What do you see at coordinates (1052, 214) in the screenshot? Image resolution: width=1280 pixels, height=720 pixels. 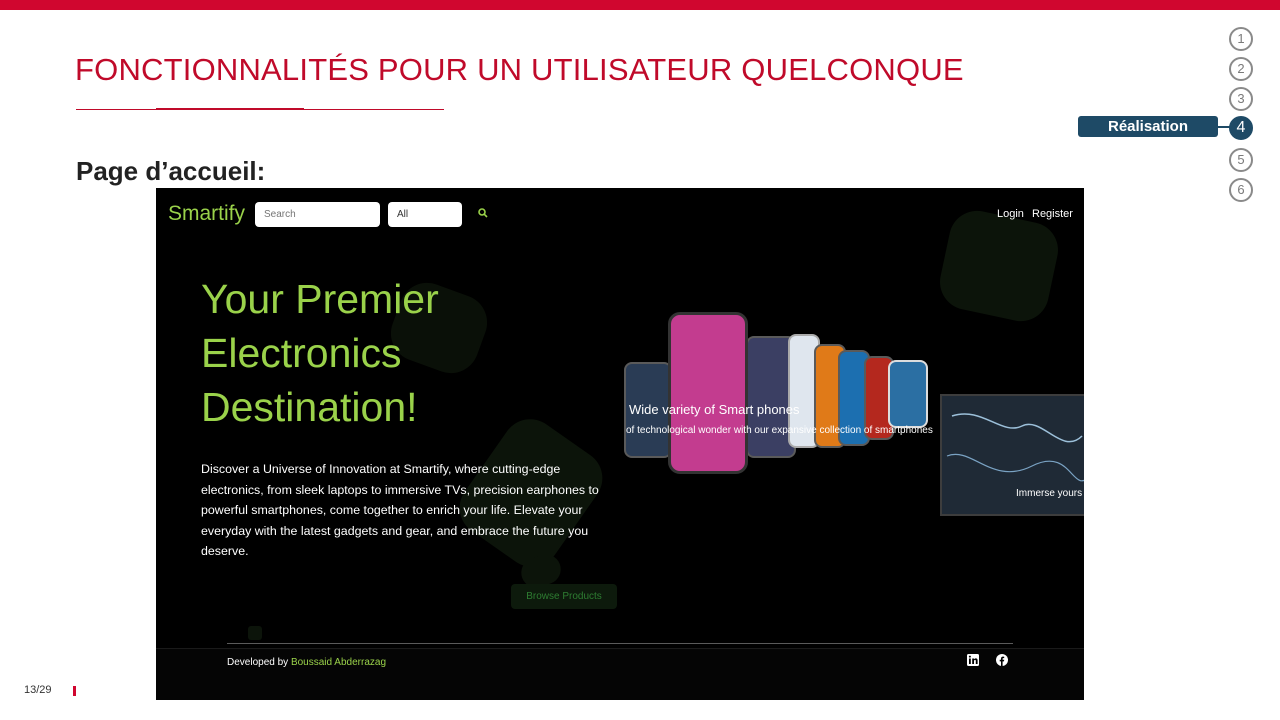 I see `register-link: Register` at bounding box center [1052, 214].